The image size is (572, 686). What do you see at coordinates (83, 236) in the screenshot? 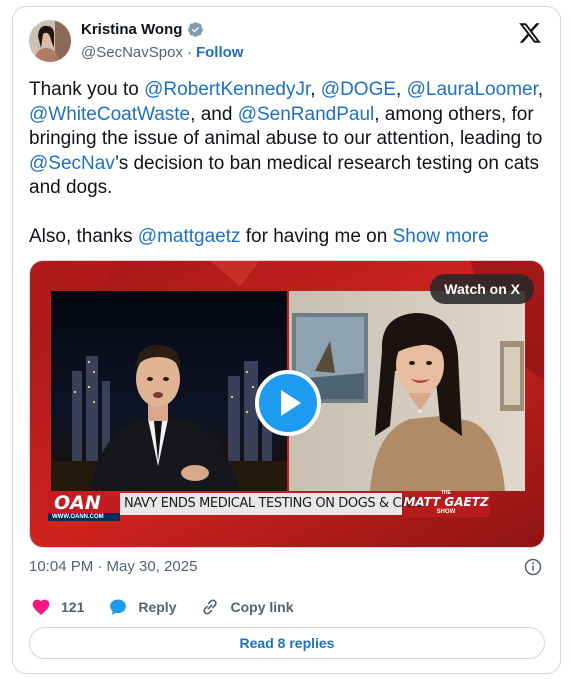
I see `tweet-text-prefix: Also, thanks` at bounding box center [83, 236].